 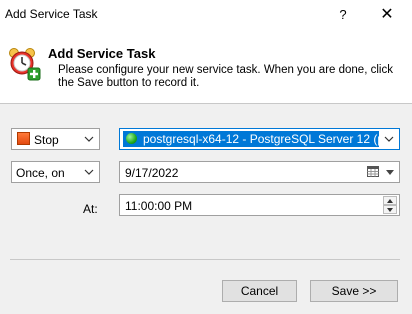 I want to click on spin-down-button, so click(x=390, y=209).